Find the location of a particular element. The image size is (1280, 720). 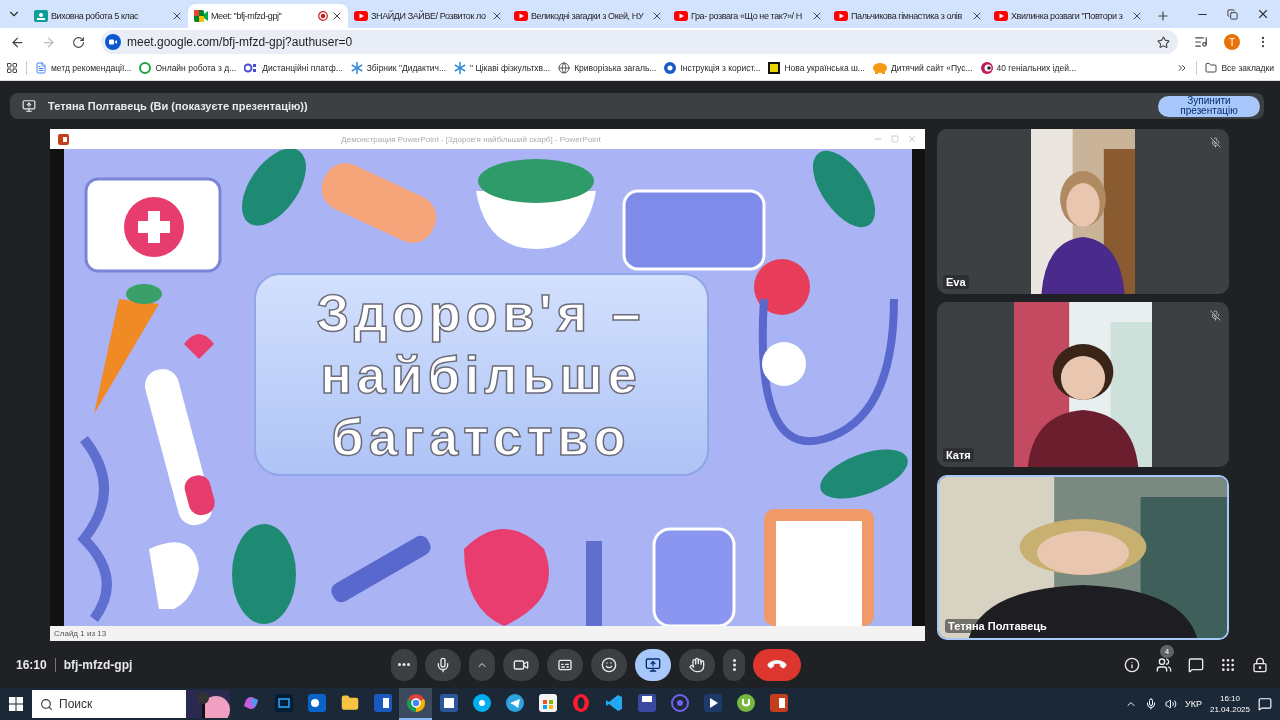

people-icon is located at coordinates (1164, 664).